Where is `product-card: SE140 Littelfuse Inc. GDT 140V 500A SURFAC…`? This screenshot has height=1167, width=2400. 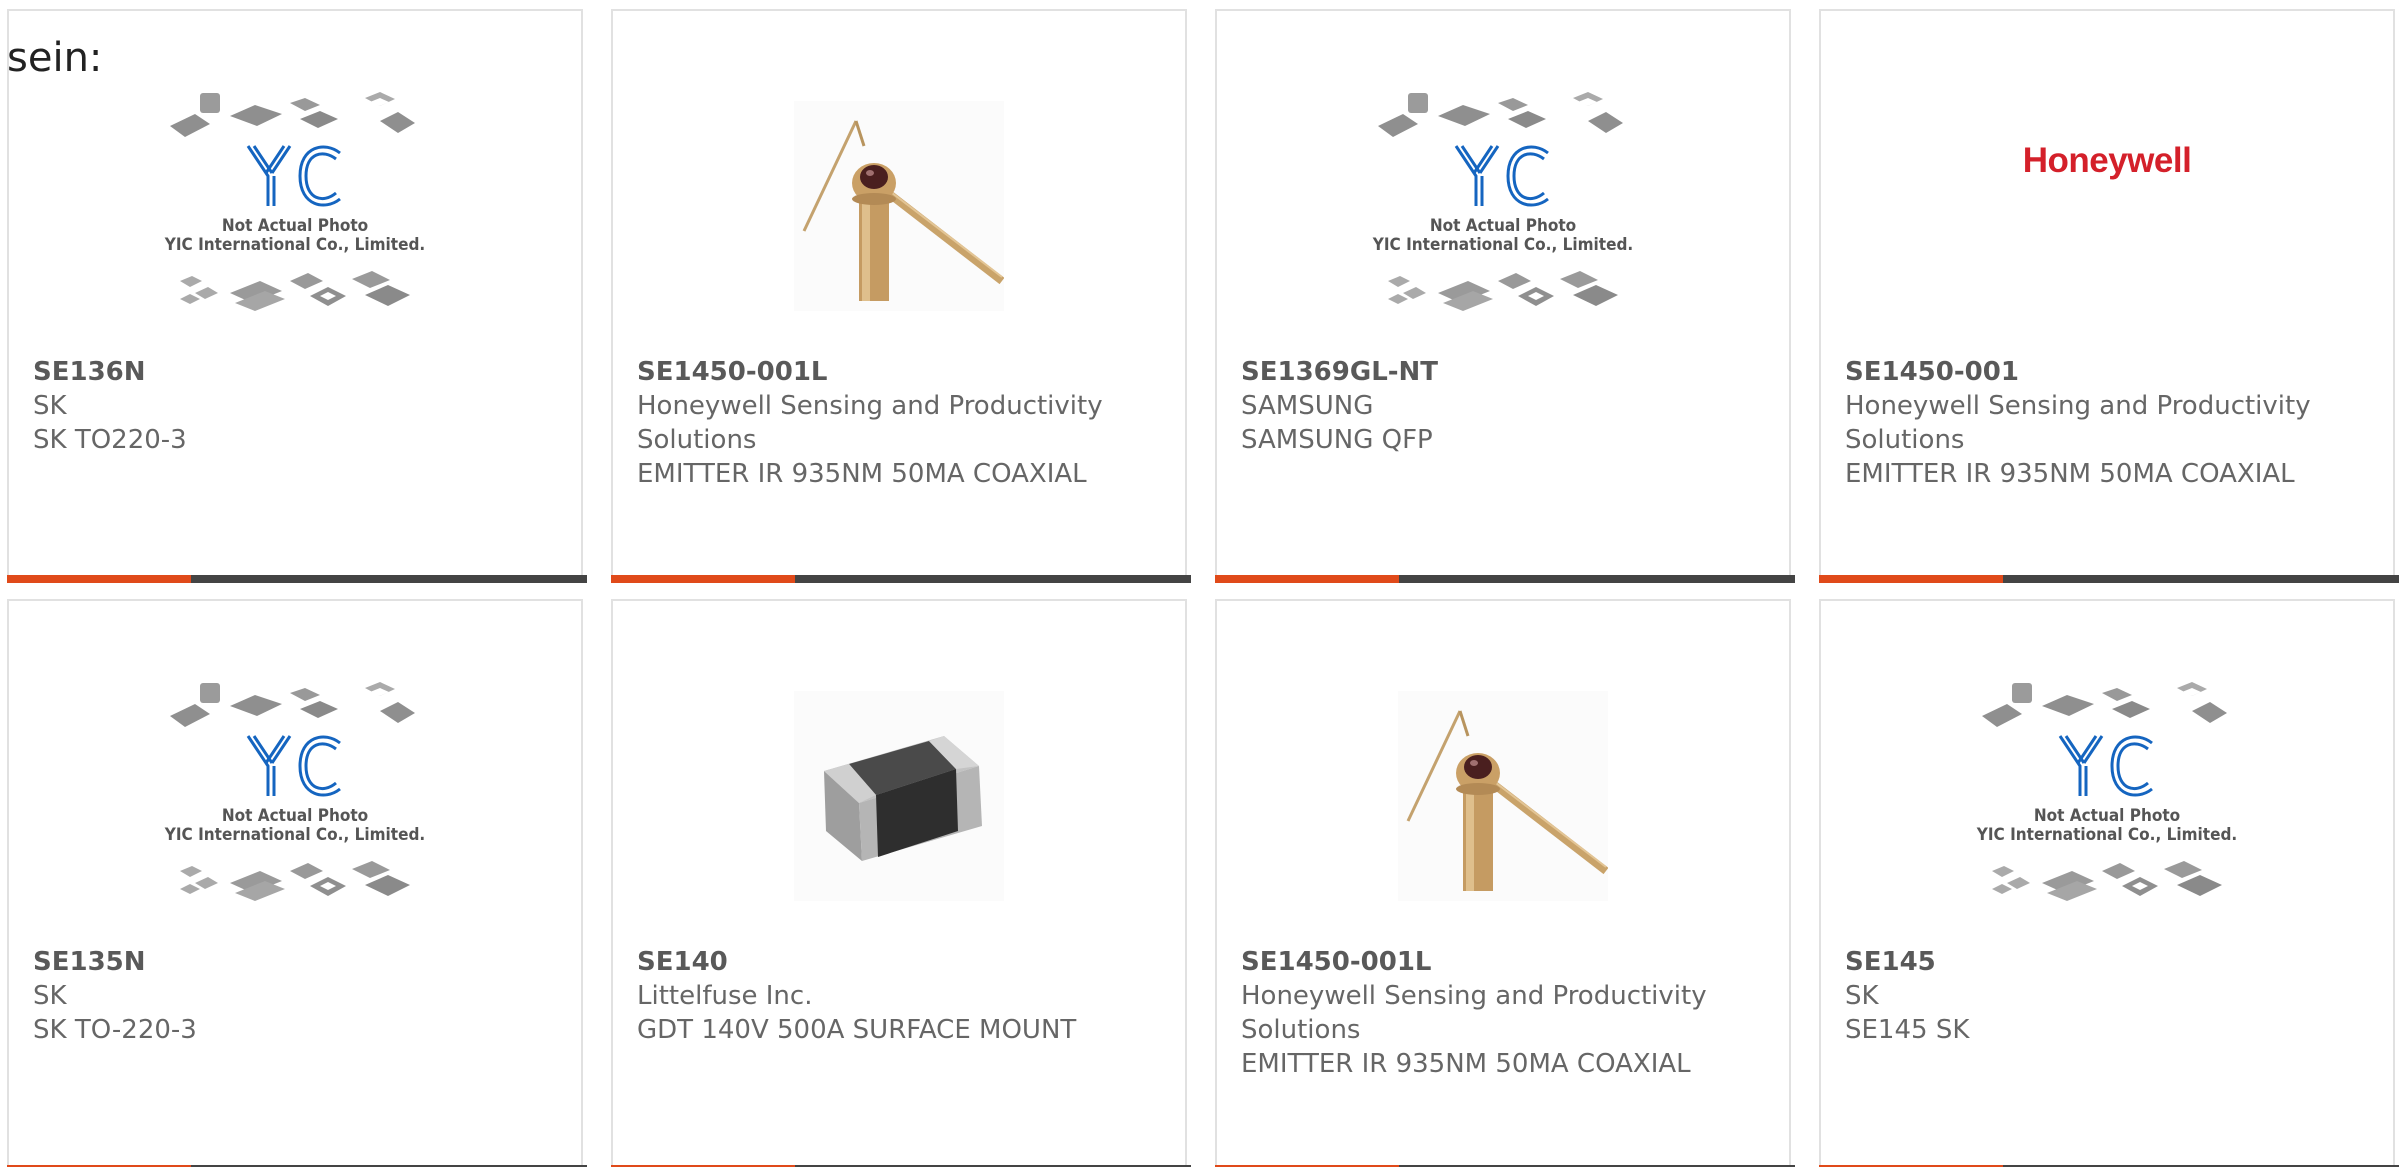 product-card: SE140 Littelfuse Inc. GDT 140V 500A SURFAC… is located at coordinates (901, 883).